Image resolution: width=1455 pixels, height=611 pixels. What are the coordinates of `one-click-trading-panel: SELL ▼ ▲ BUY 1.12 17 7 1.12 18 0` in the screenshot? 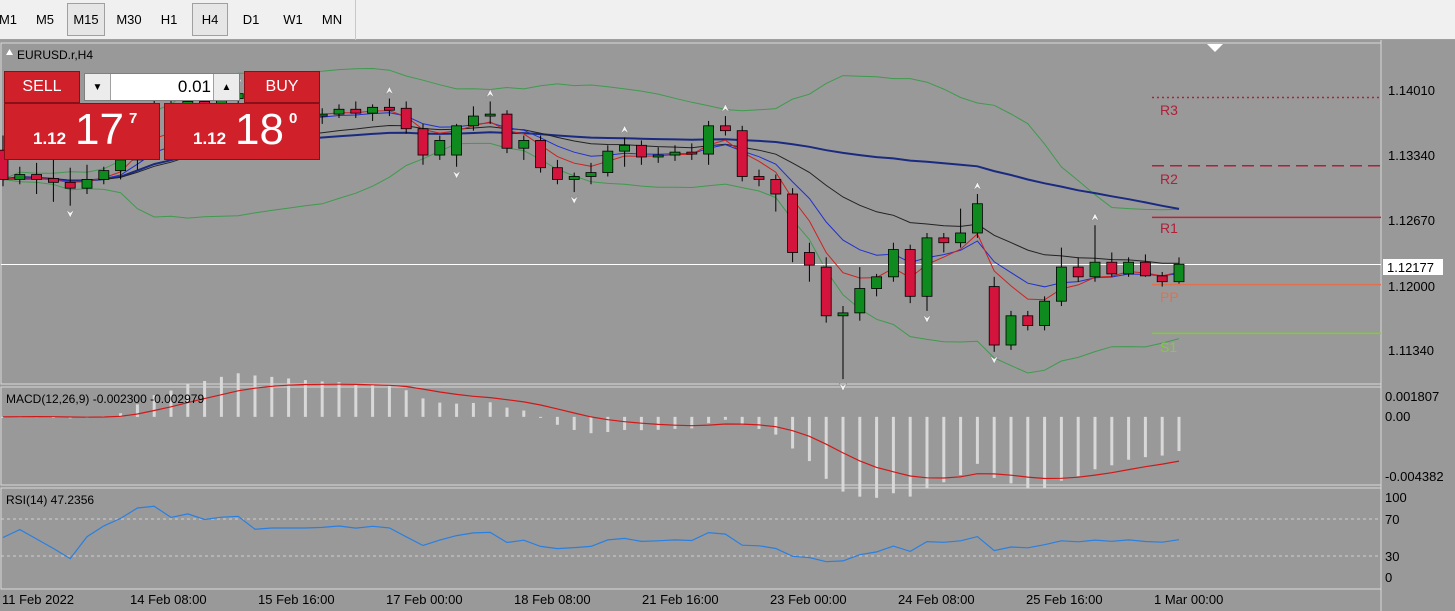 It's located at (162, 115).